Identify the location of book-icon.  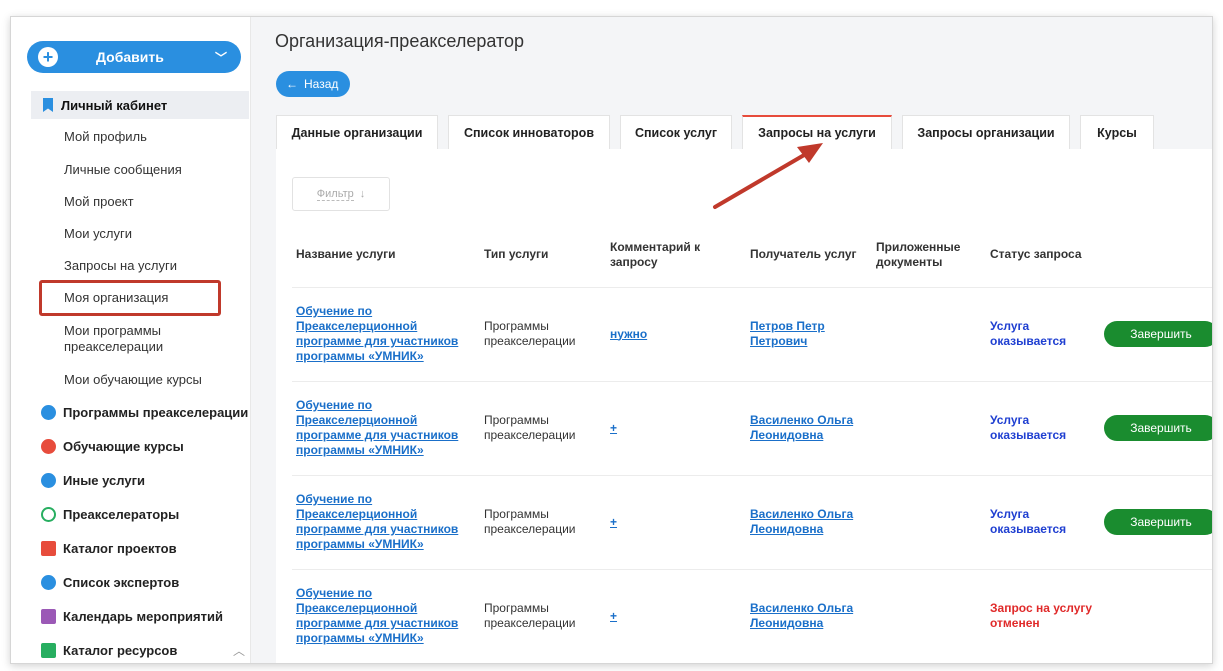
(48, 650).